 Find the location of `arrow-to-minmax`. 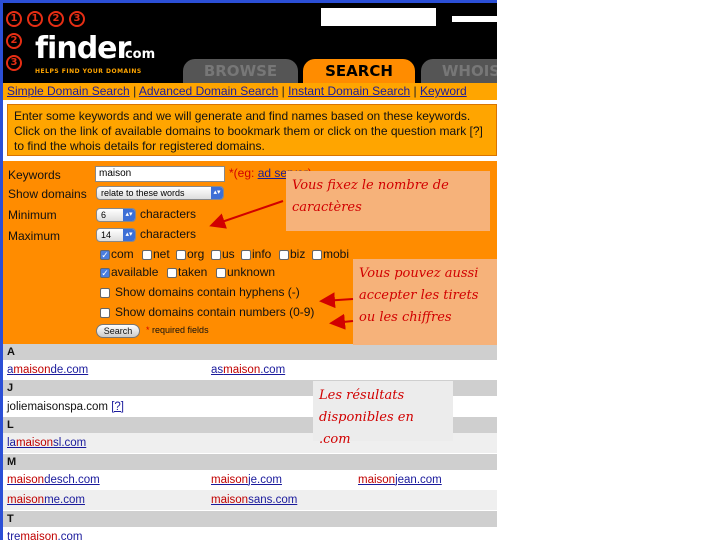

arrow-to-minmax is located at coordinates (246, 214).